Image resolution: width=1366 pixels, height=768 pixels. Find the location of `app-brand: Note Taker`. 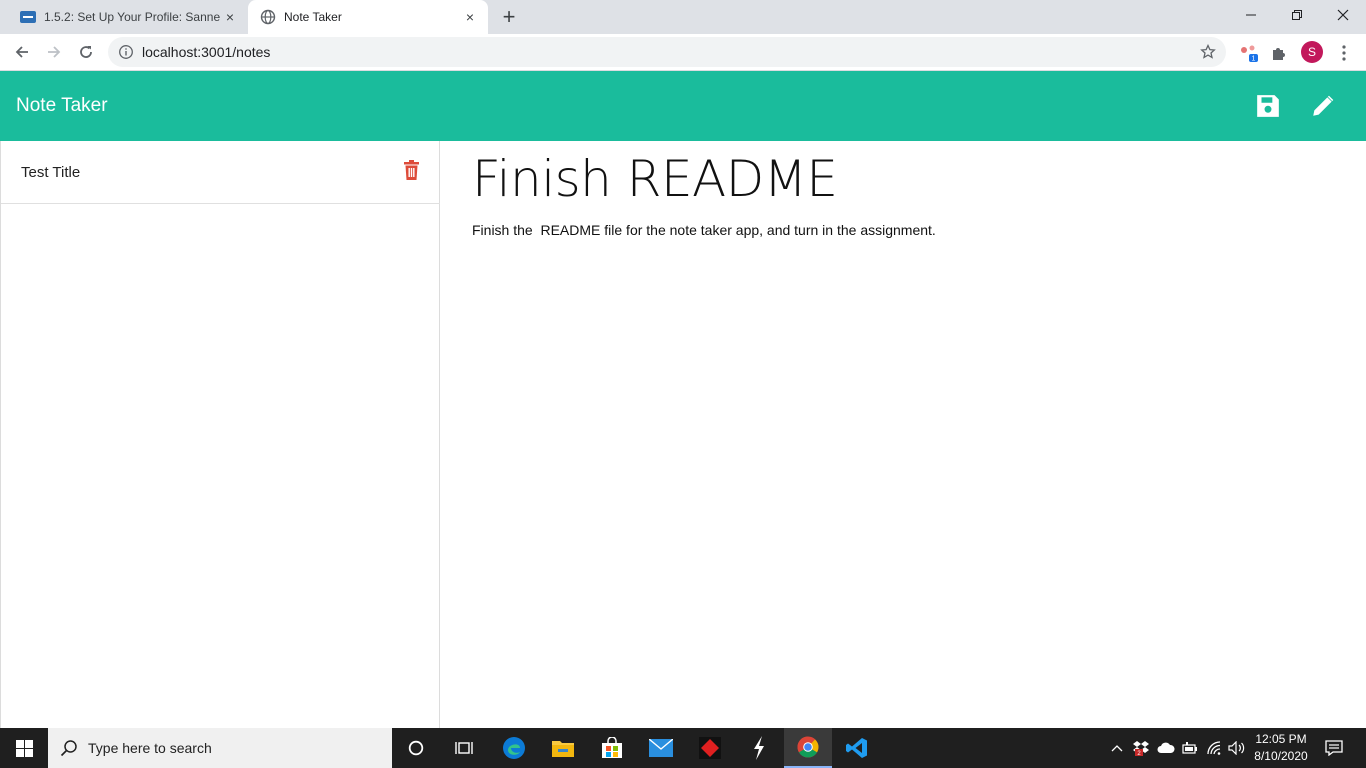

app-brand: Note Taker is located at coordinates (62, 106).